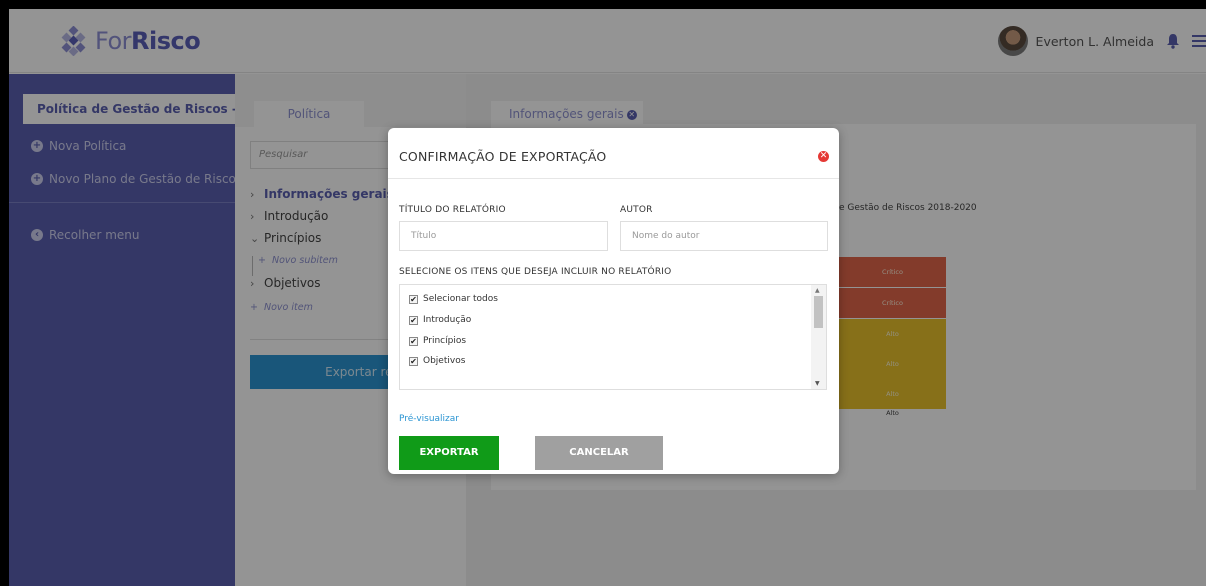 Image resolution: width=1206 pixels, height=586 pixels. I want to click on close-icon: ✕, so click(823, 156).